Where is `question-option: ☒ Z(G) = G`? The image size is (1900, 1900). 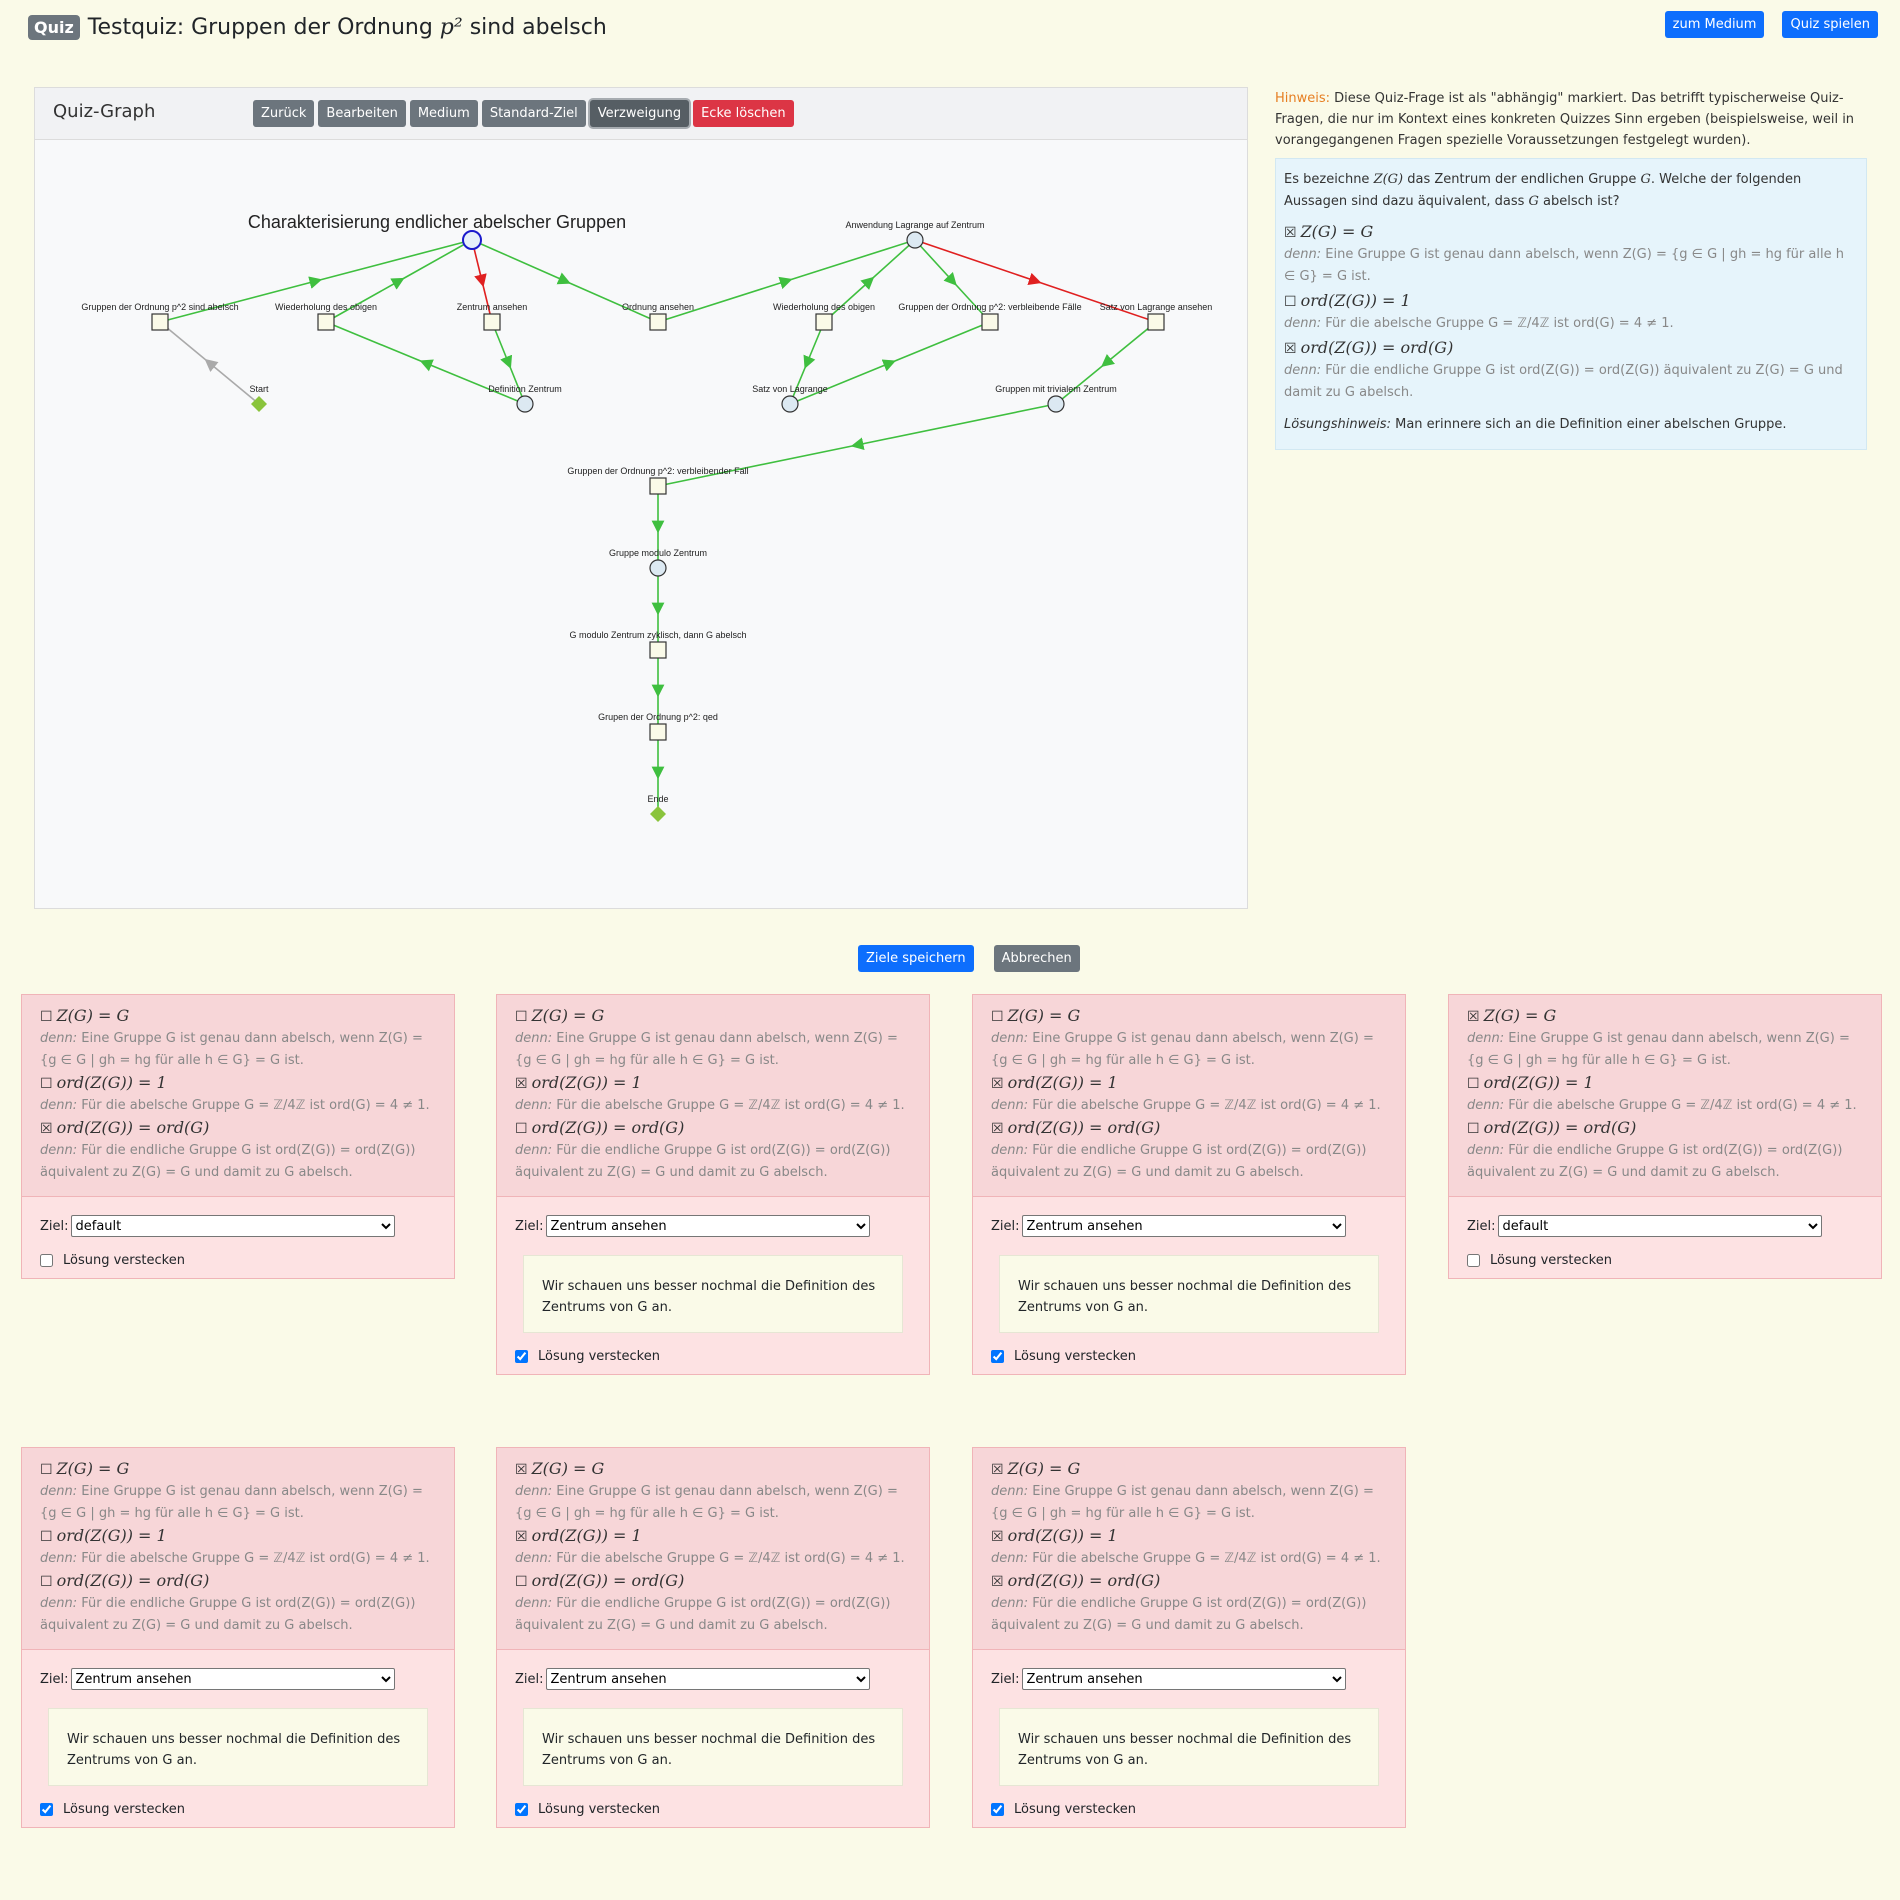
question-option: ☒ Z(G) = G is located at coordinates (1329, 231).